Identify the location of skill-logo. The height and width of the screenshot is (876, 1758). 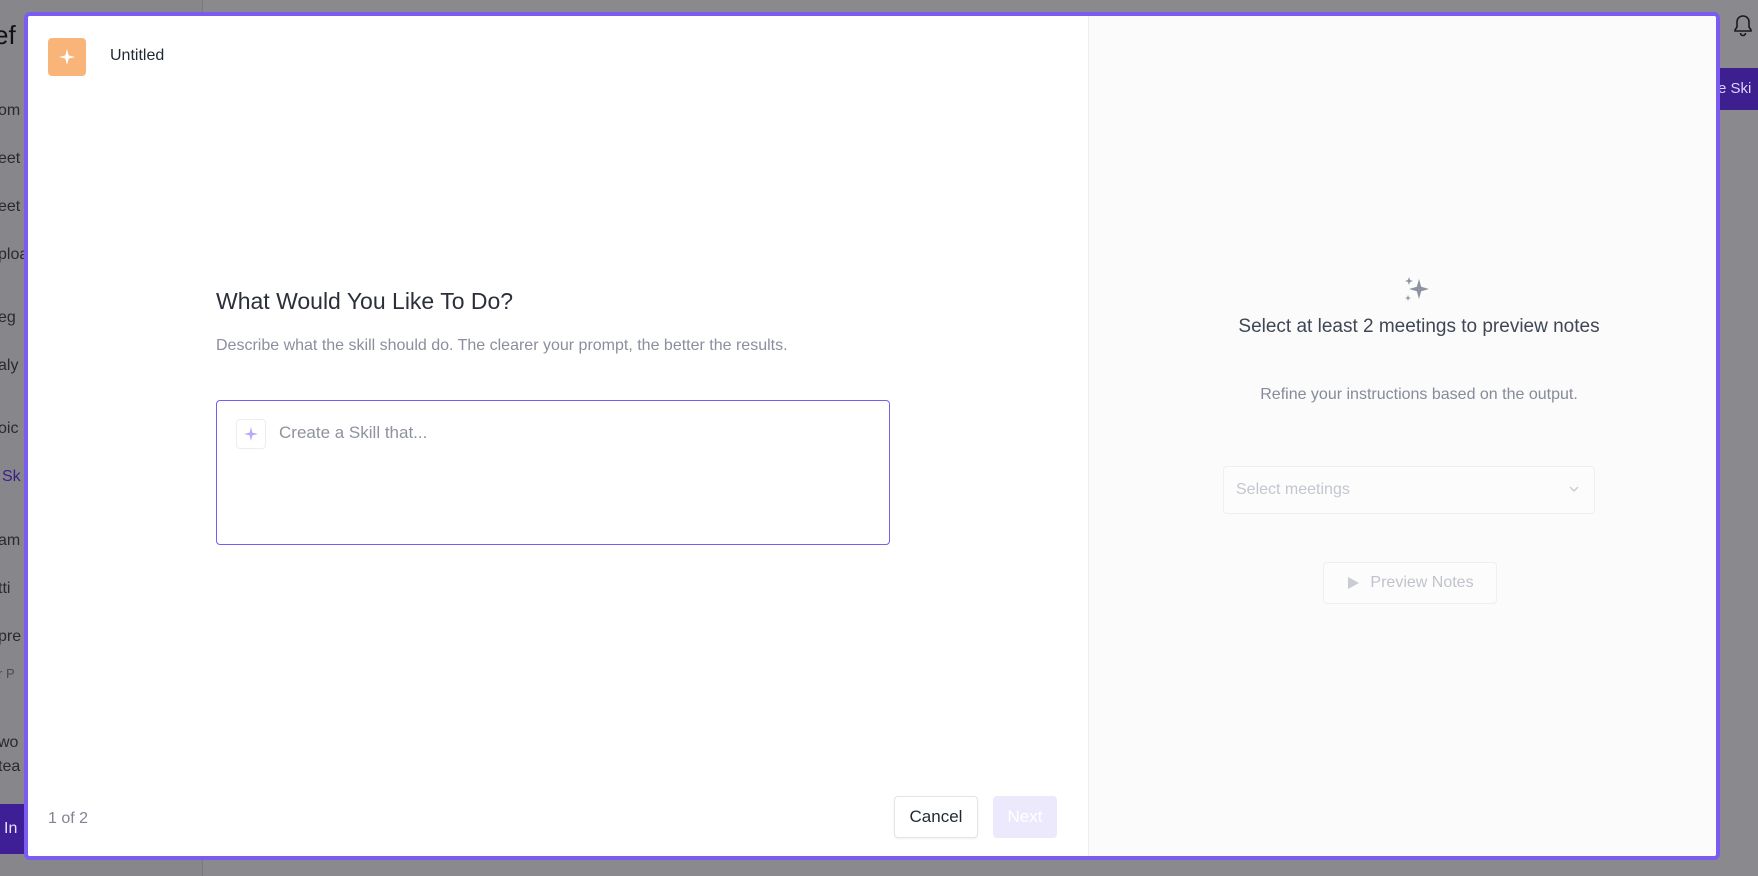
(67, 57).